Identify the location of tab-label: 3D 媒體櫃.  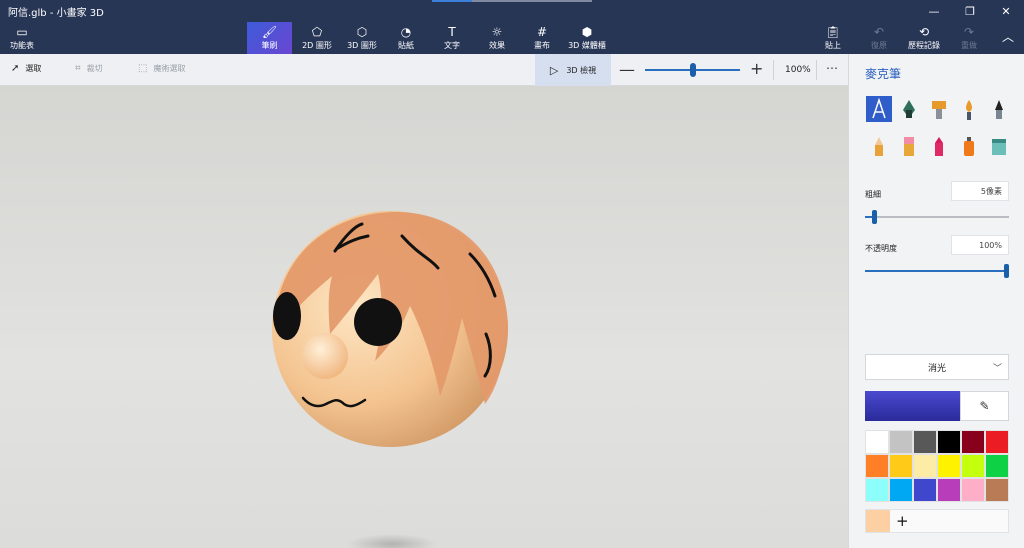
(587, 45).